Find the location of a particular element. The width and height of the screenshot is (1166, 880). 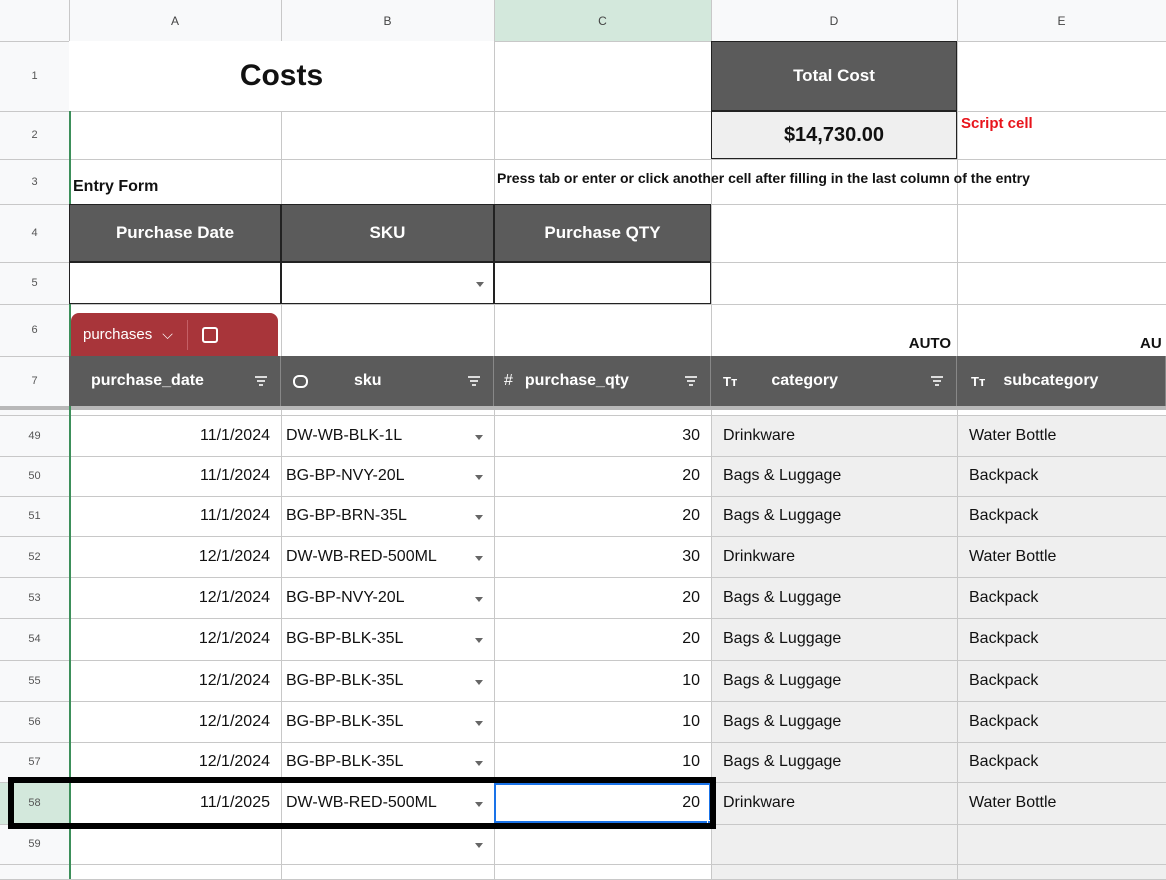

row-header-4: 4 is located at coordinates (34, 233).